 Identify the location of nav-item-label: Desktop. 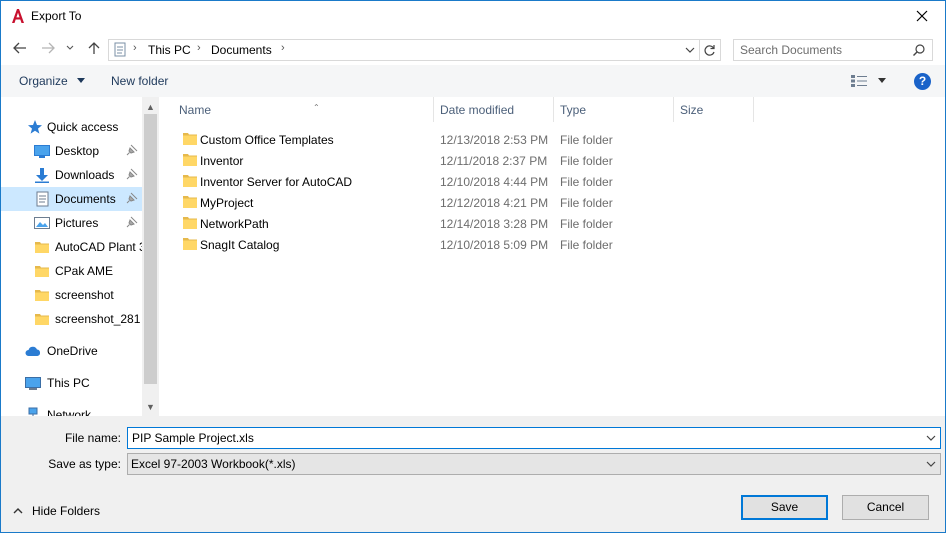
(77, 151).